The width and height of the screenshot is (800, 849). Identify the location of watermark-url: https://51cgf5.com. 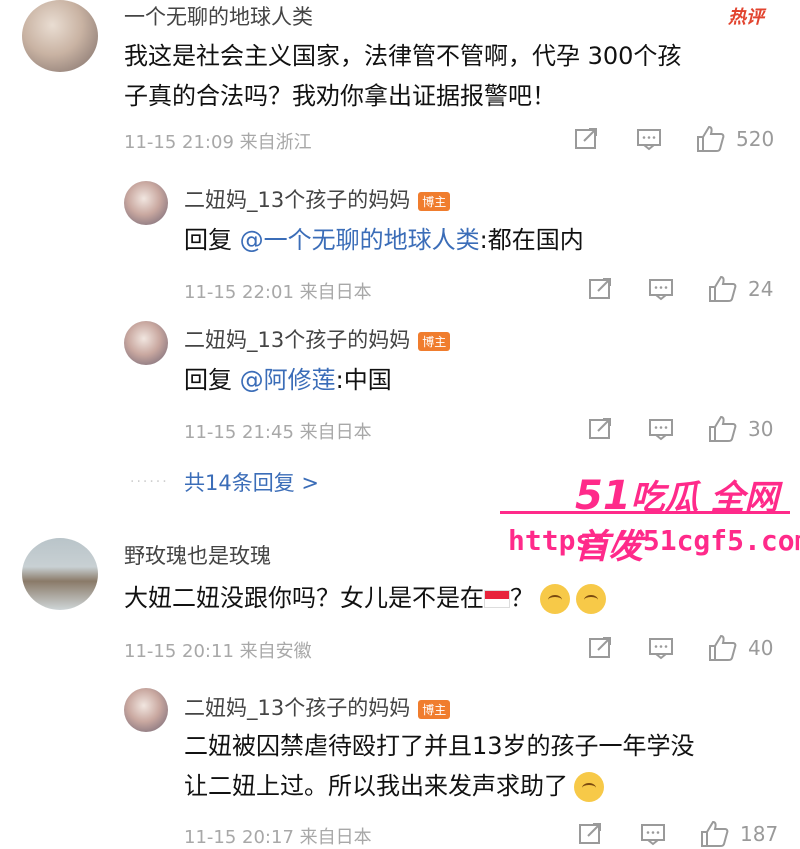
(654, 540).